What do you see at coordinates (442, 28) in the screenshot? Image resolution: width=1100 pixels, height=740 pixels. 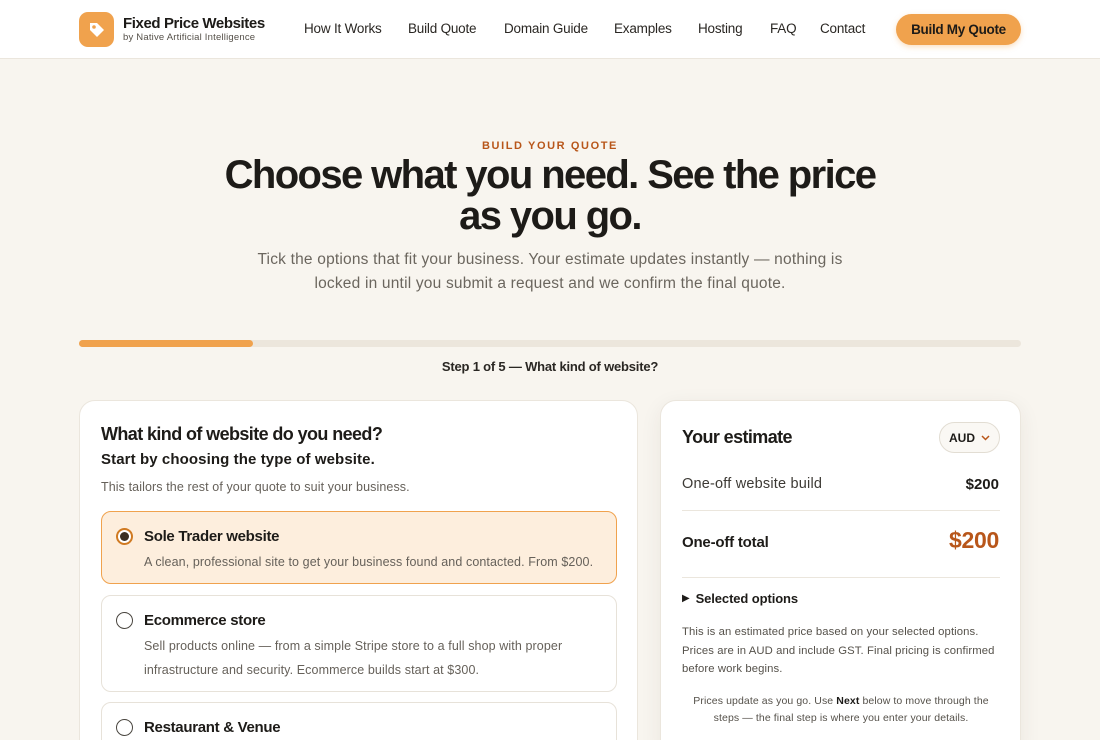 I see `nav-link-build-quote: Build Quote` at bounding box center [442, 28].